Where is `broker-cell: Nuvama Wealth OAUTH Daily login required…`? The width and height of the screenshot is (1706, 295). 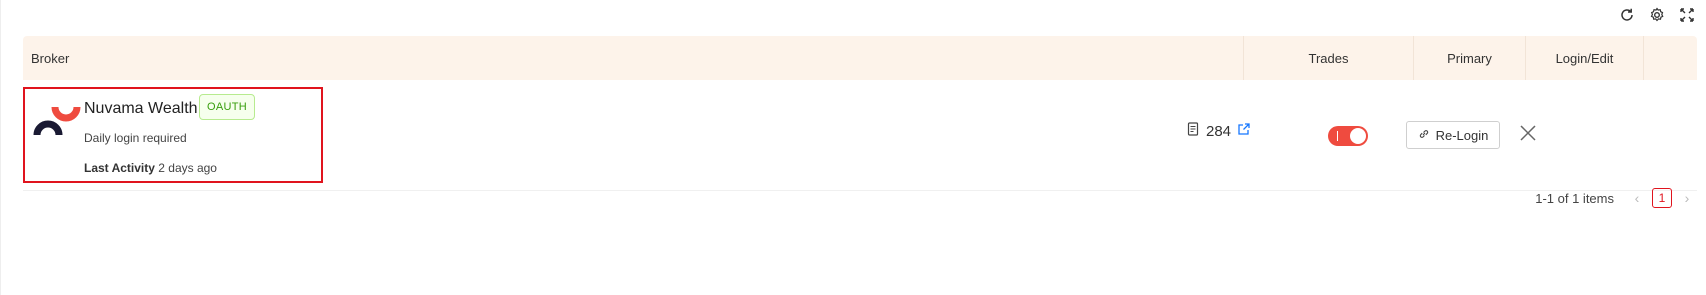
broker-cell: Nuvama Wealth OAUTH Daily login required… is located at coordinates (173, 135).